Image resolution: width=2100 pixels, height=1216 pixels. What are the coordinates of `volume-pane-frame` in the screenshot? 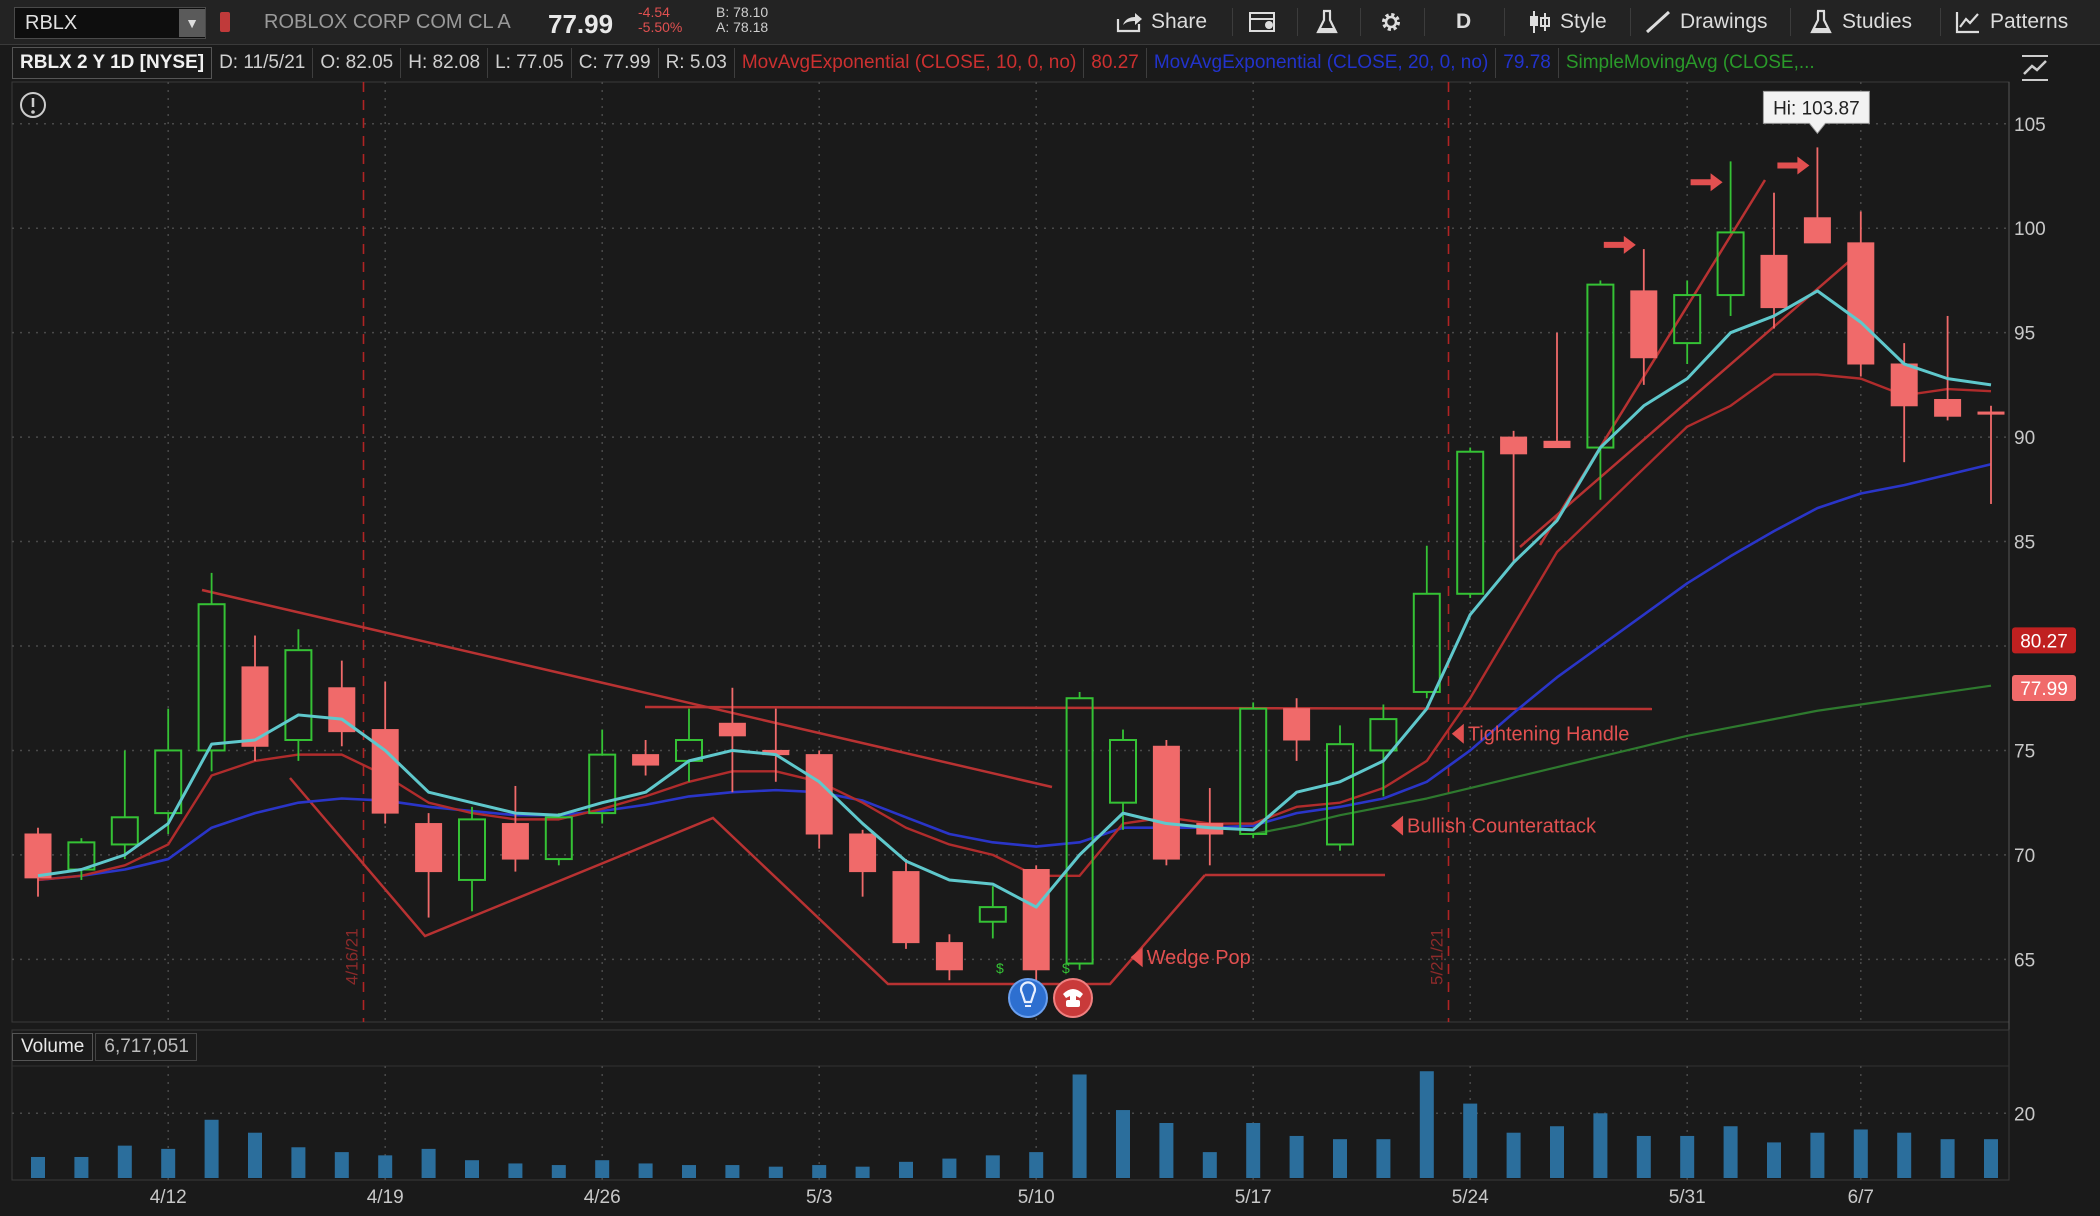 It's located at (1010, 1105).